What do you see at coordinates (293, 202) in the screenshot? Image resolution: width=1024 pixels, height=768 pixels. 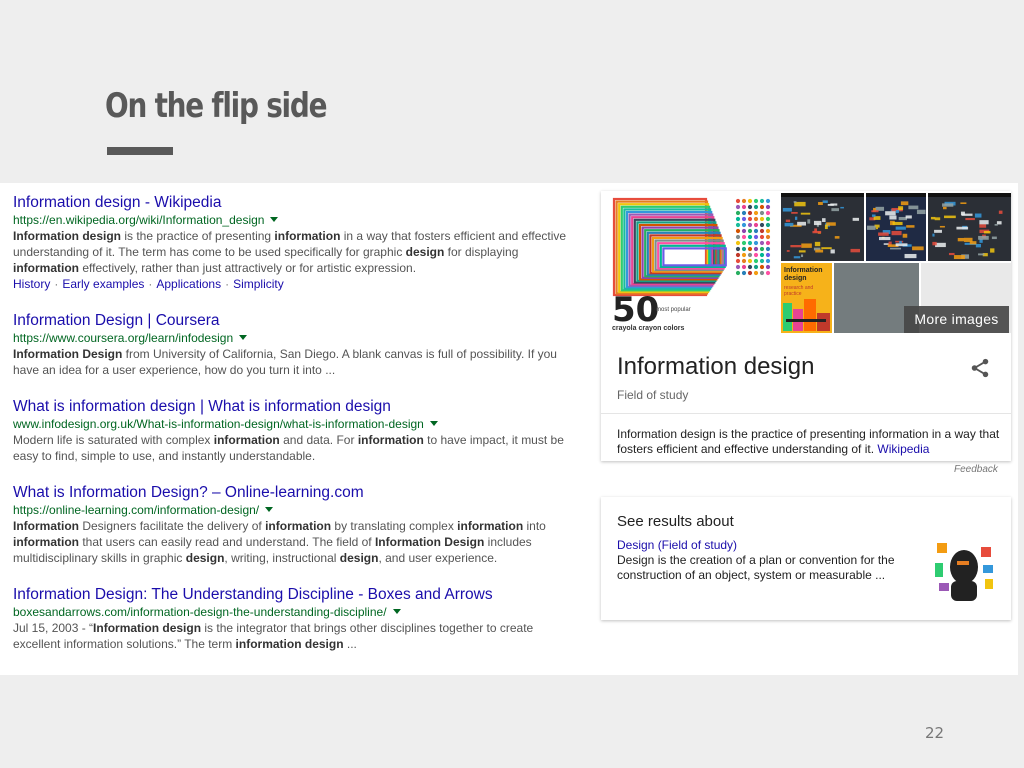 I see `result-title-link: Information design - Wikipedia` at bounding box center [293, 202].